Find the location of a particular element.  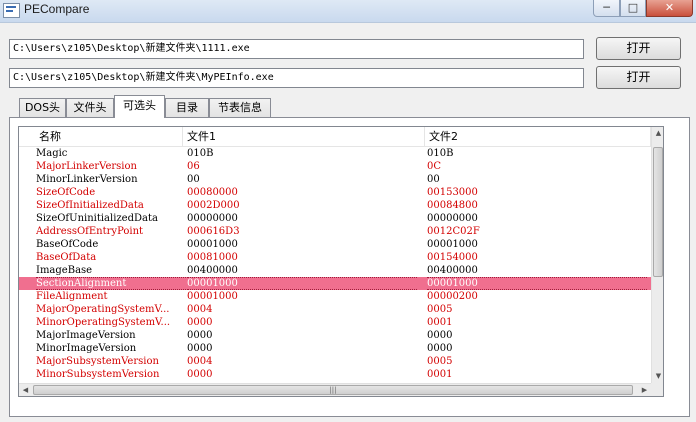

file1-path-input: C:\Users\z105\Desktop\新建文件夹\1111.exe is located at coordinates (296, 49).